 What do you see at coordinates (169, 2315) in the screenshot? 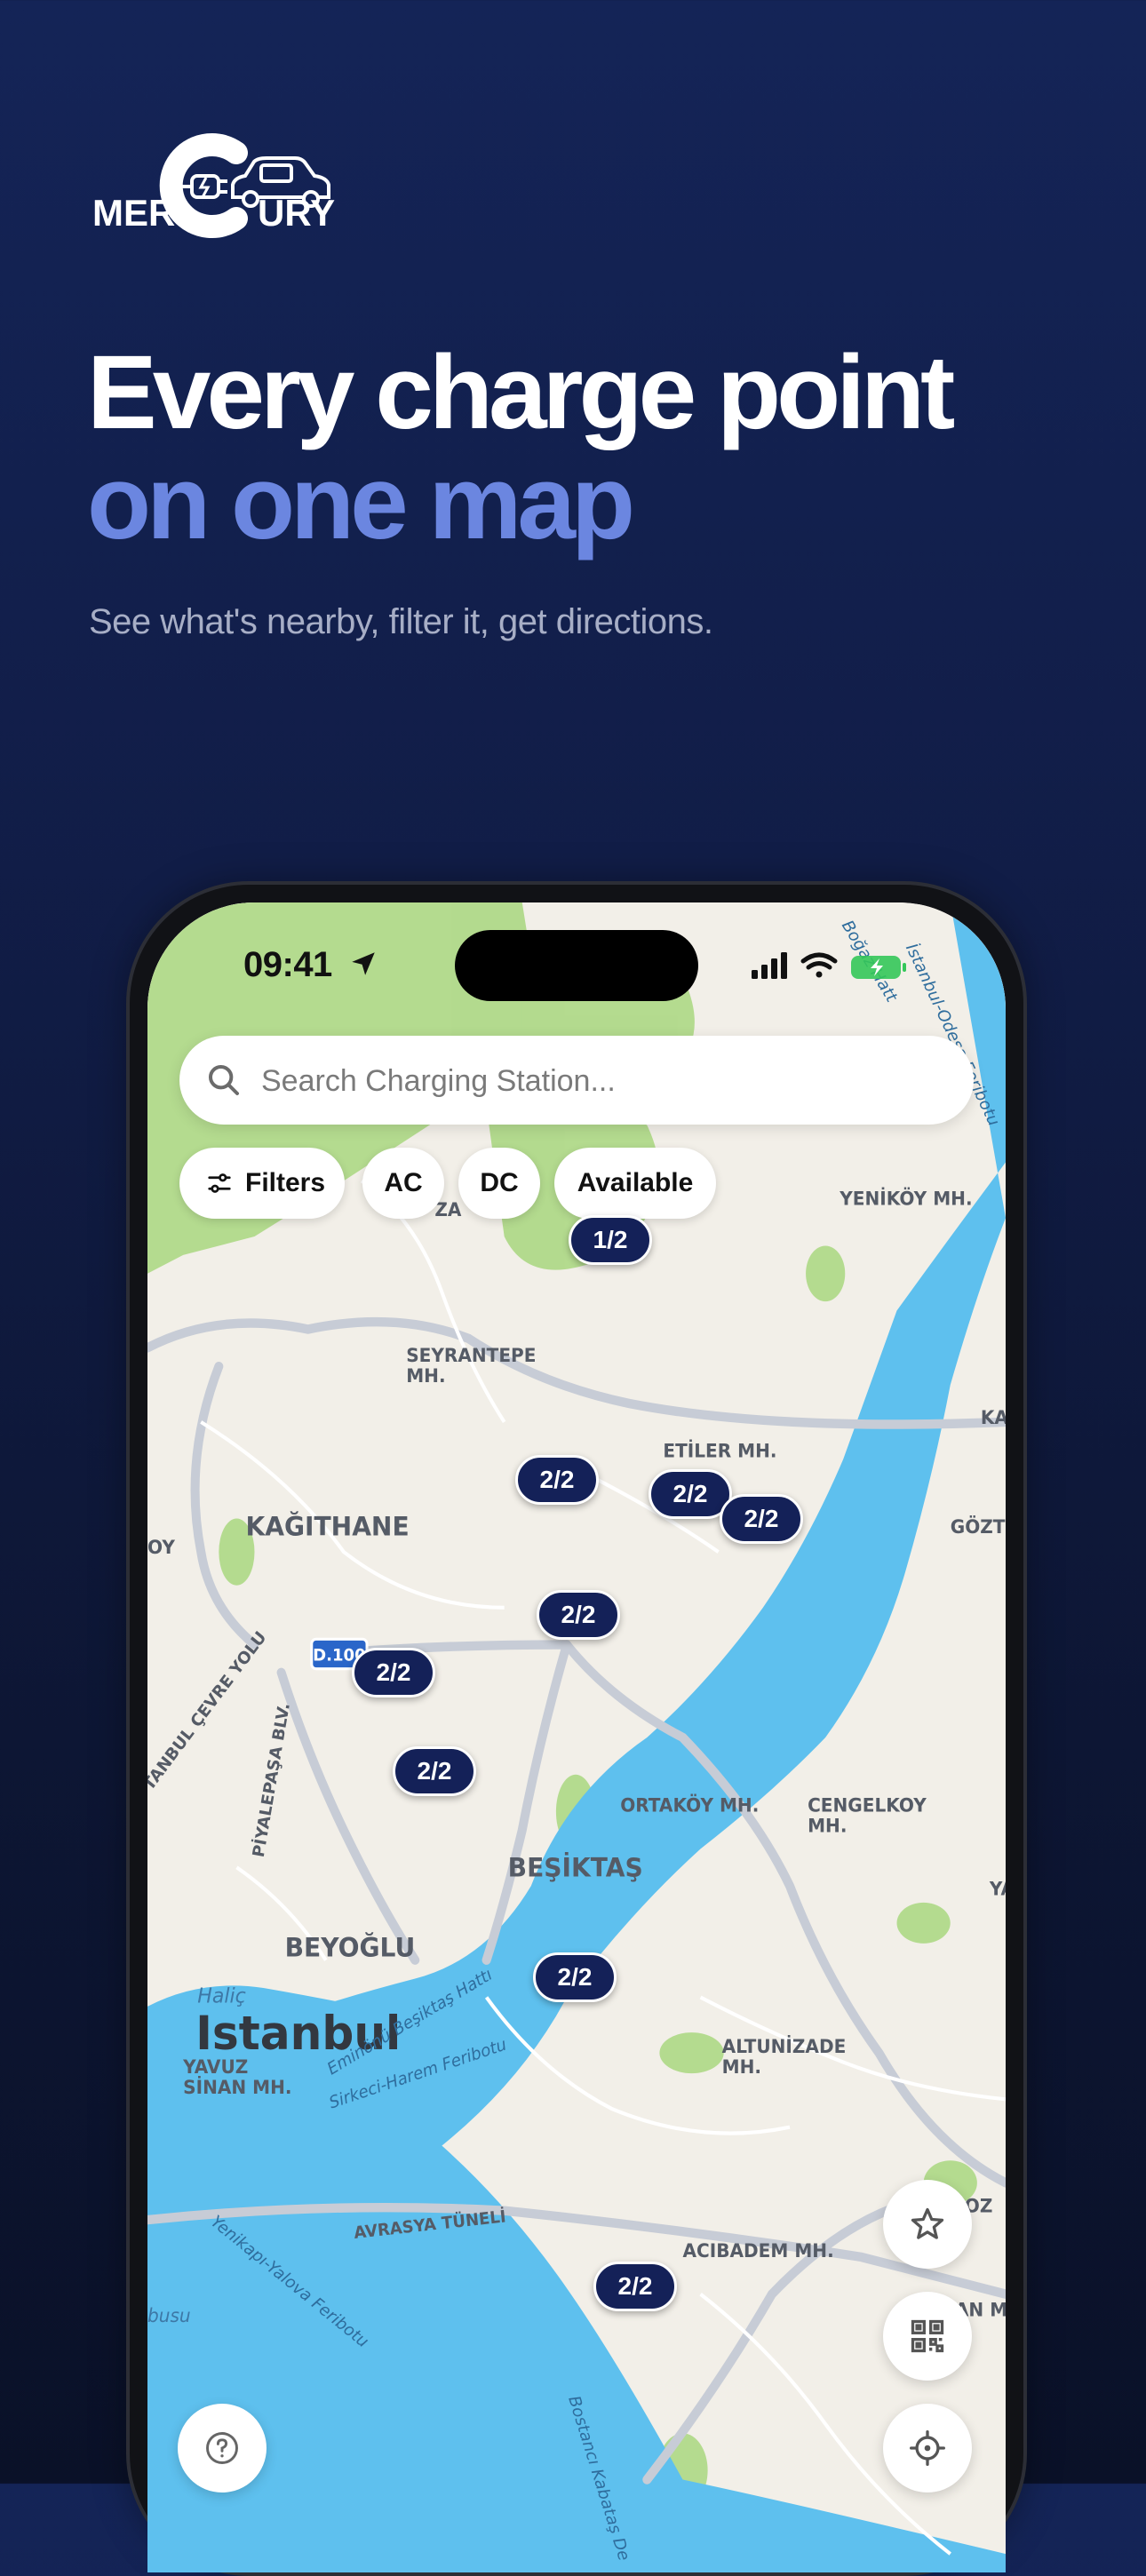
I see `label-busu: busu` at bounding box center [169, 2315].